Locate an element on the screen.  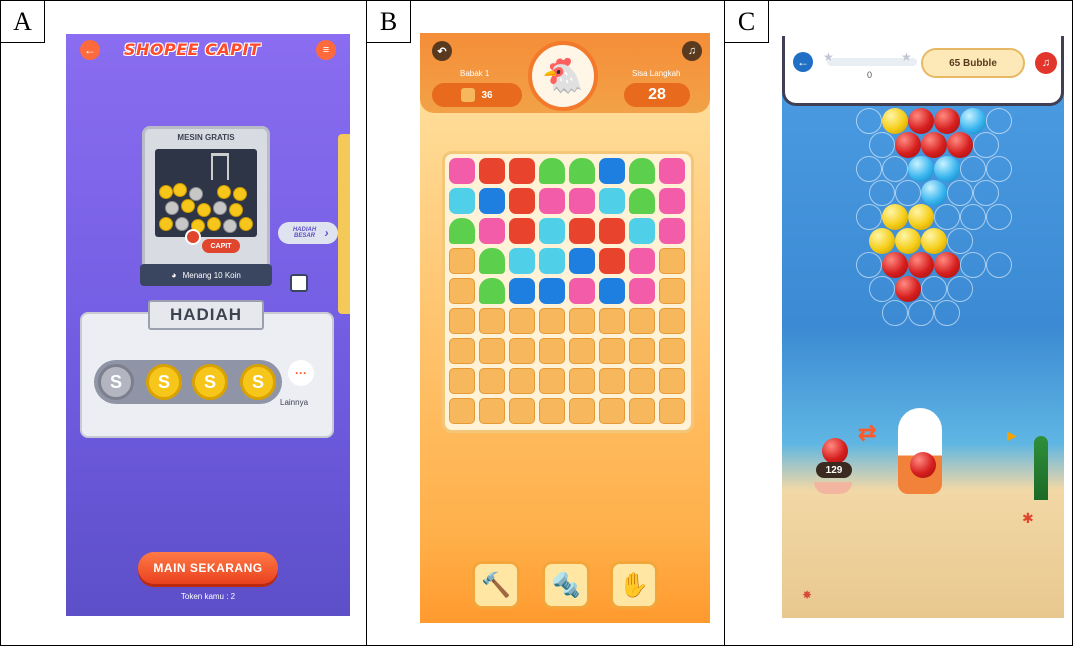
back-button: ↶ is located at coordinates (442, 51).